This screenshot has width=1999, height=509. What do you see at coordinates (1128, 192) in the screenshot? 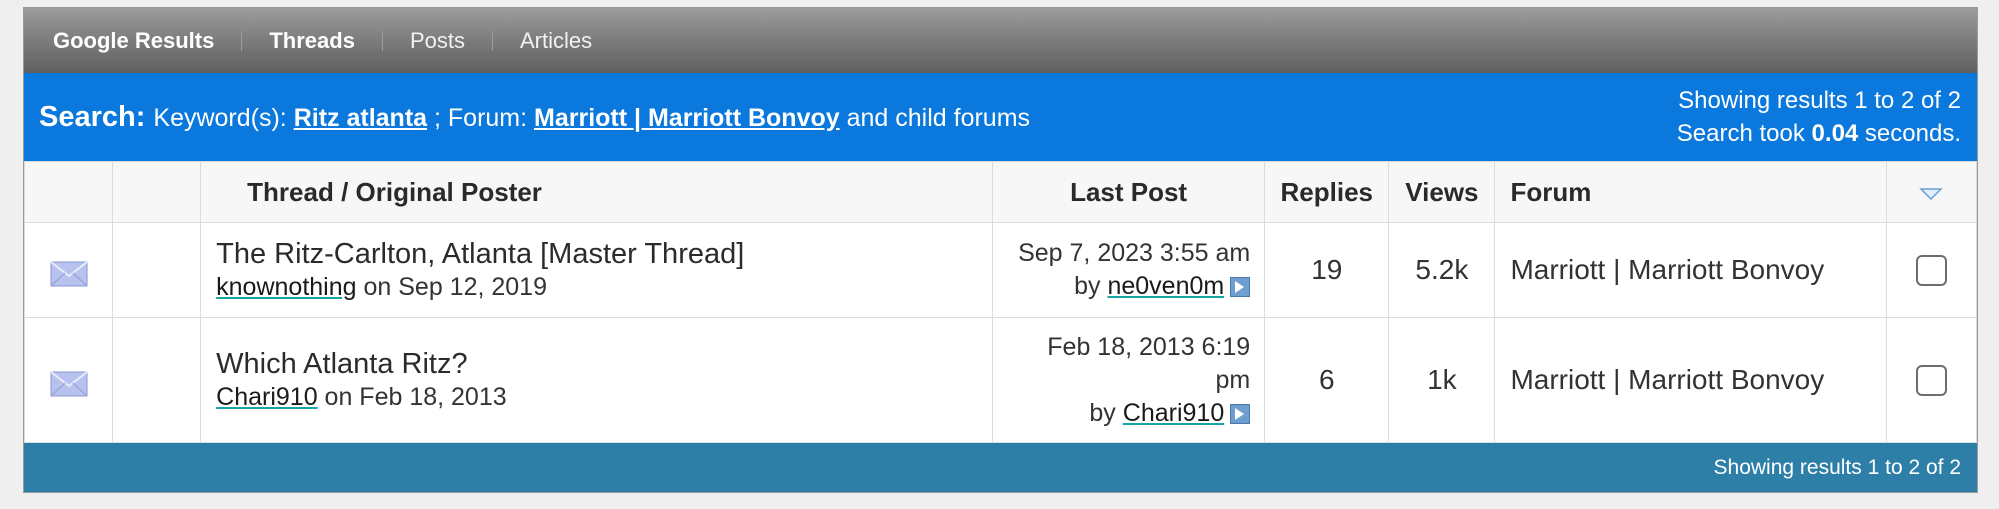
I see `header-last-post: Last Post` at bounding box center [1128, 192].